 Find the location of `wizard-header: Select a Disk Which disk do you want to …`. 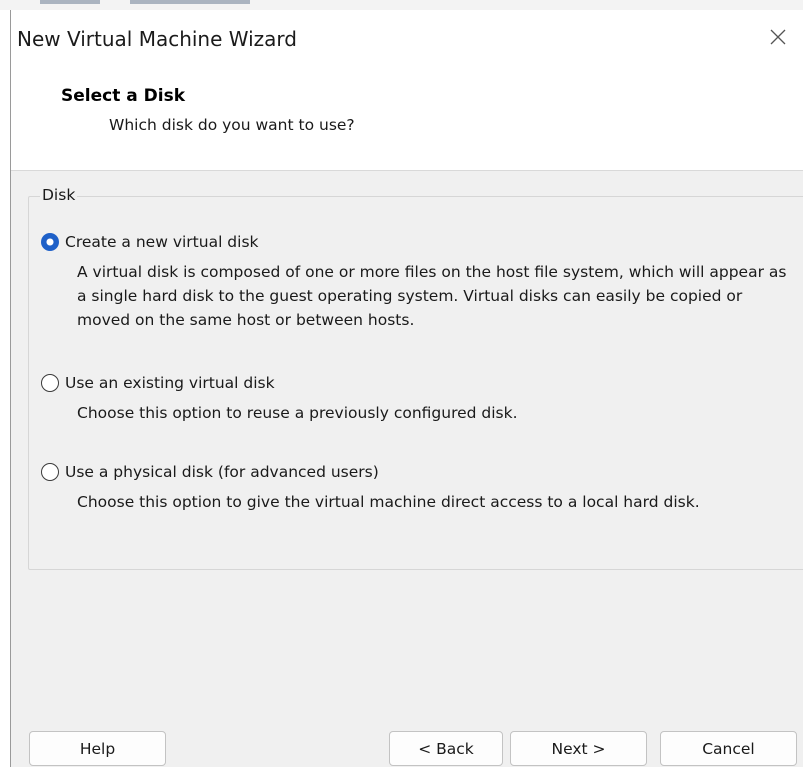

wizard-header: Select a Disk Which disk do you want to … is located at coordinates (407, 118).